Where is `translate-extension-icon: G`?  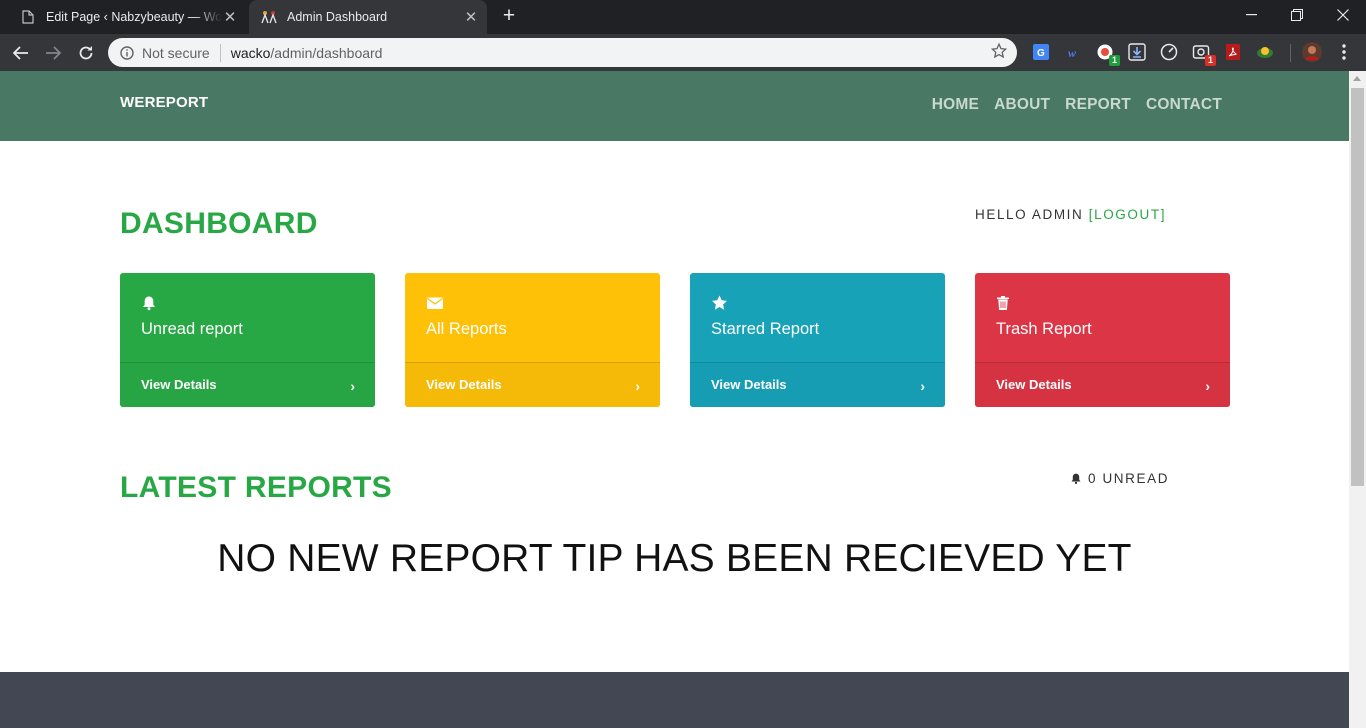
translate-extension-icon: G is located at coordinates (1041, 52).